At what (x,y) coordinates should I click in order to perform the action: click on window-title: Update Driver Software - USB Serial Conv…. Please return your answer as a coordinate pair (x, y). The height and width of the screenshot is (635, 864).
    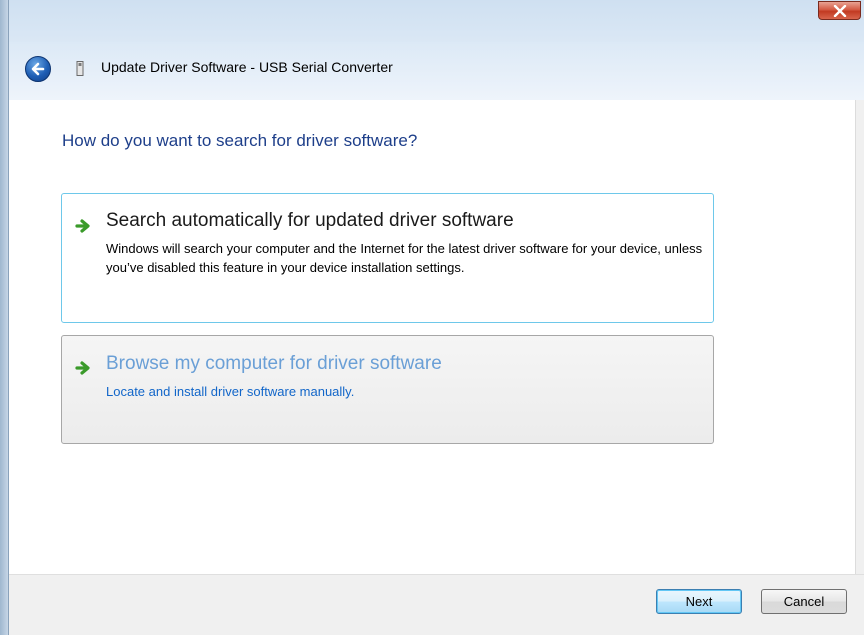
    Looking at the image, I should click on (247, 67).